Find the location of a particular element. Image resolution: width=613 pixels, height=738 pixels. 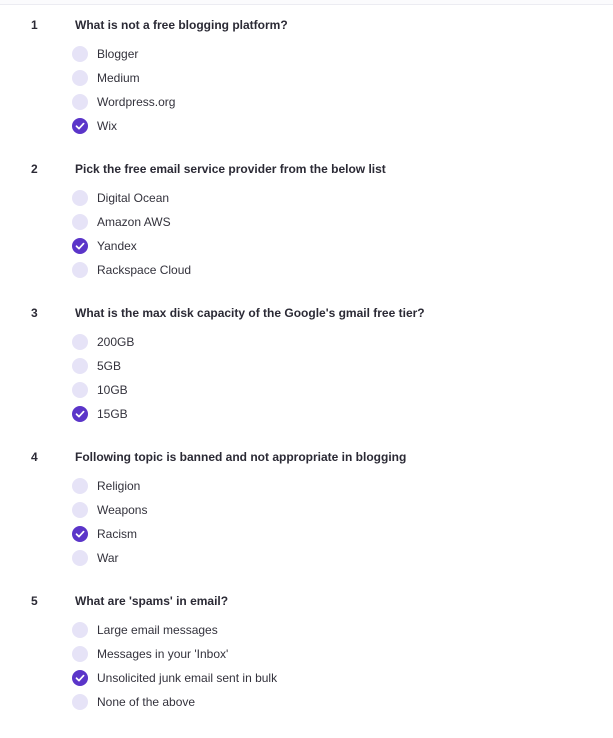

option-5gb: 5GB is located at coordinates (272, 366).